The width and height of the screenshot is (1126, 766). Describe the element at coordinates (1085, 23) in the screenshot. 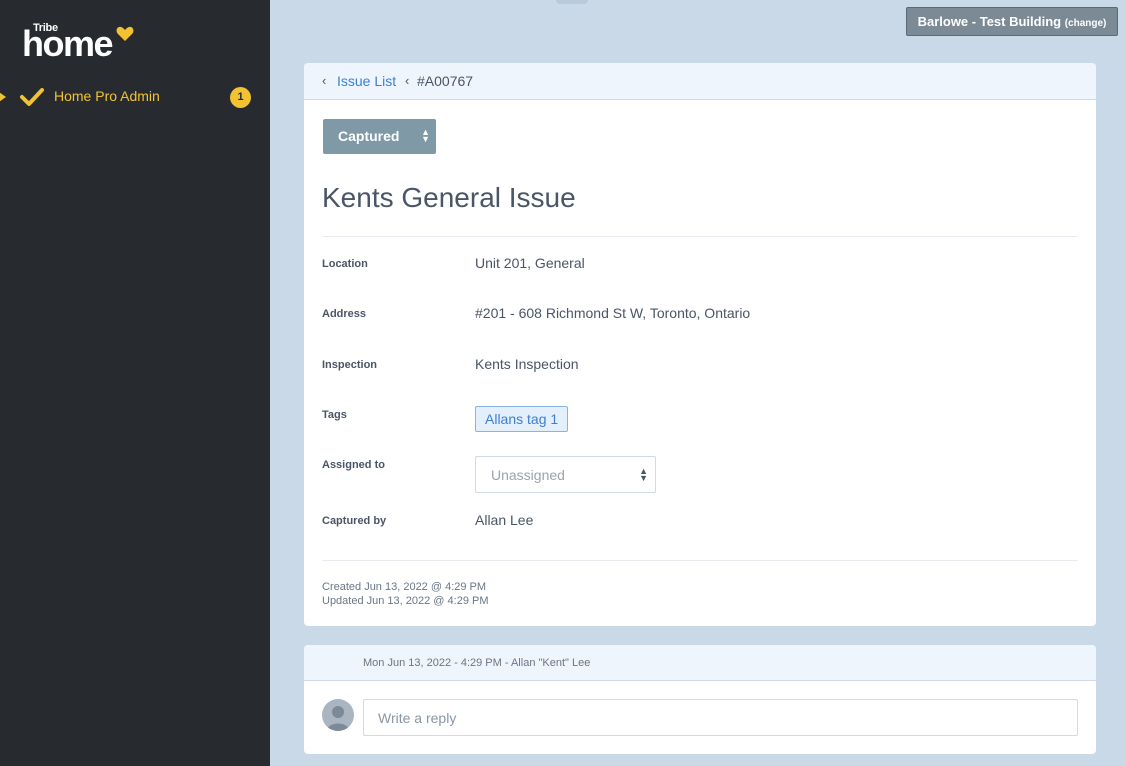

I see `building-change-link: (change)` at that location.